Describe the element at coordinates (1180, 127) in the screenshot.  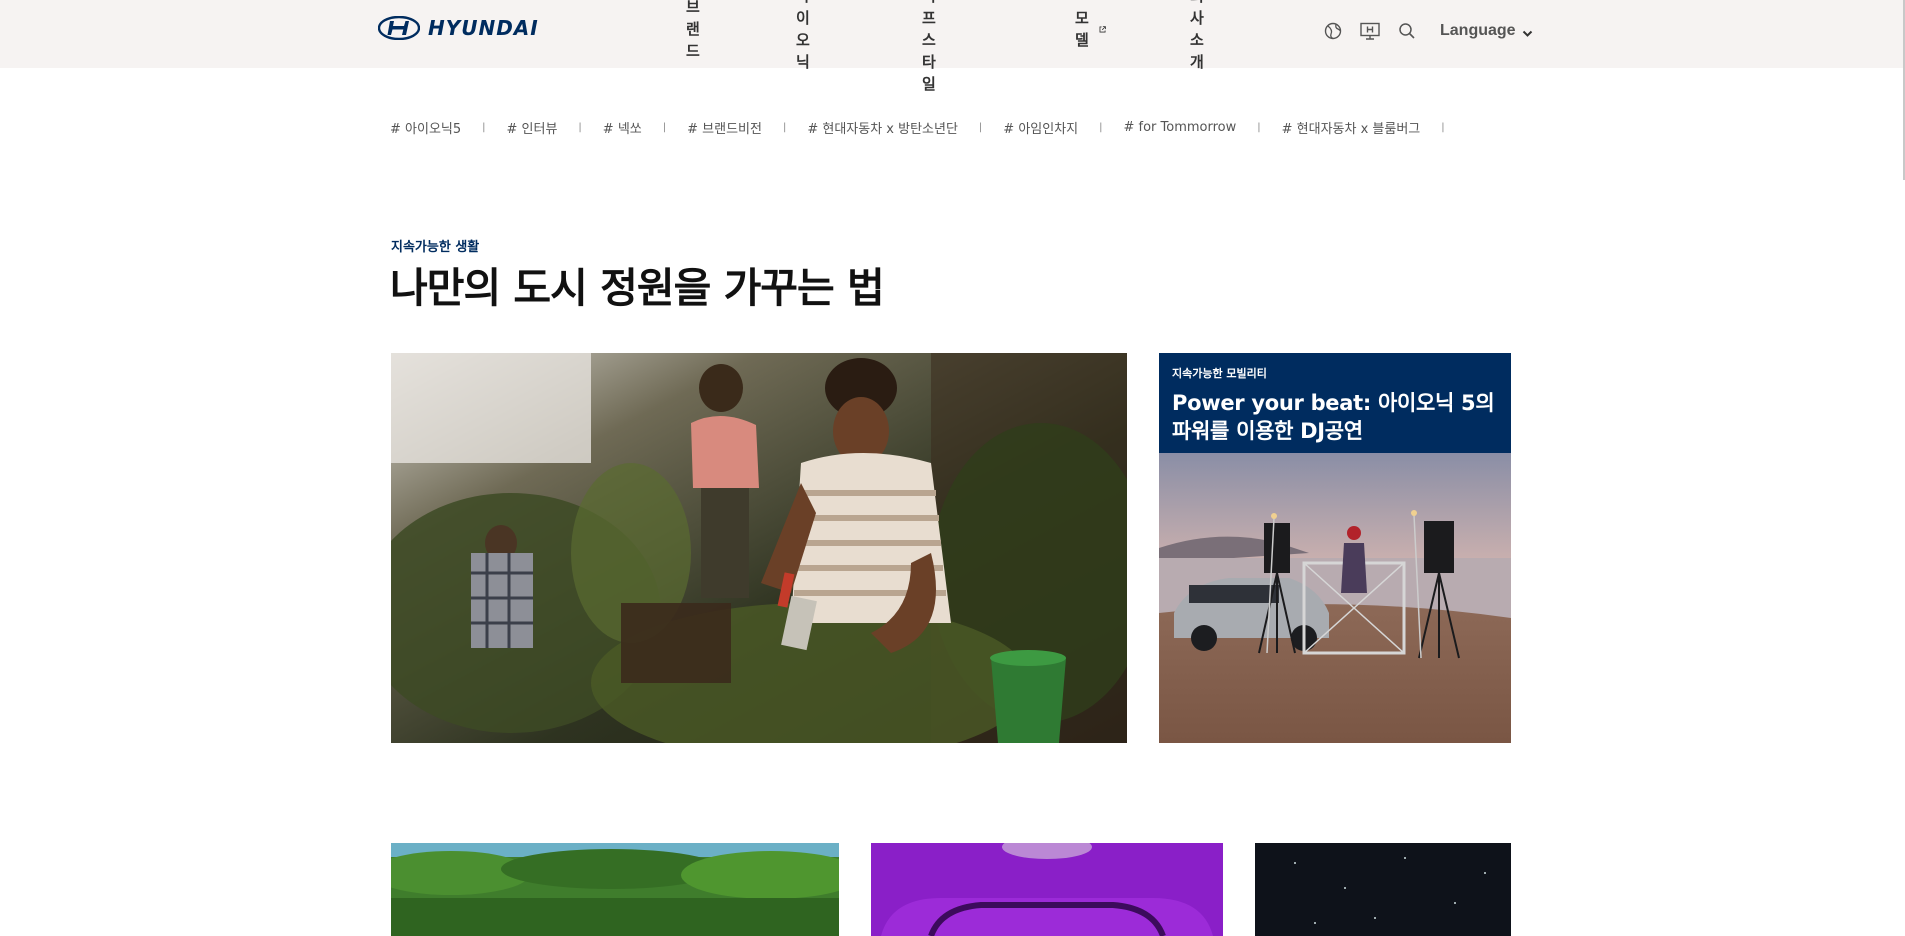
I see `tag-for-tomorrow: # for Tommorrow` at that location.